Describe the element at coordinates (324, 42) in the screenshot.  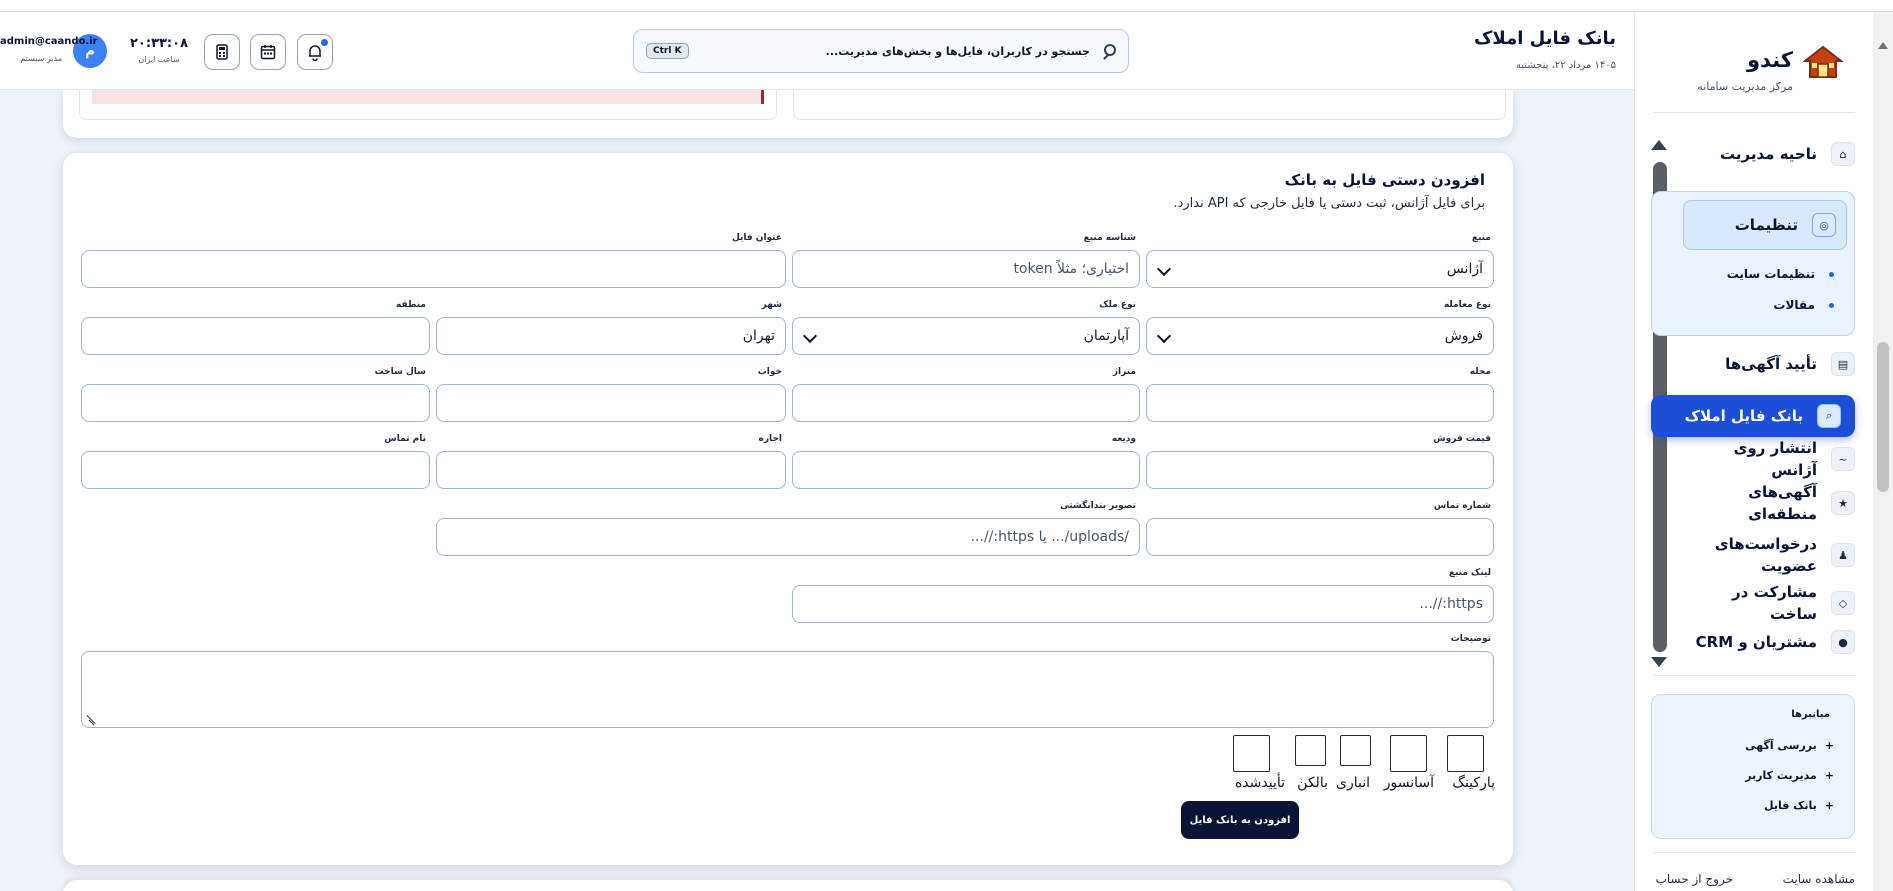
I see `notification-dot` at that location.